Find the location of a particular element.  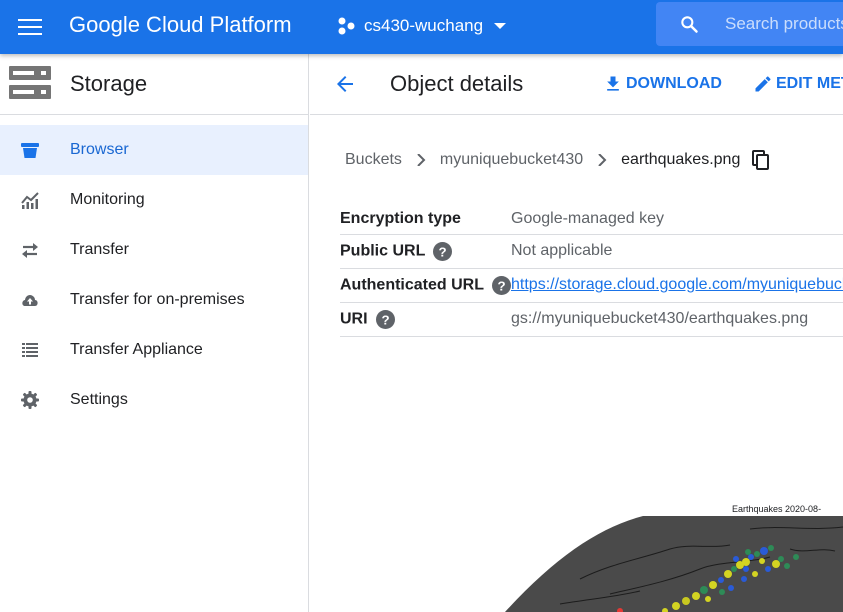

chevron-down-icon is located at coordinates (500, 26).